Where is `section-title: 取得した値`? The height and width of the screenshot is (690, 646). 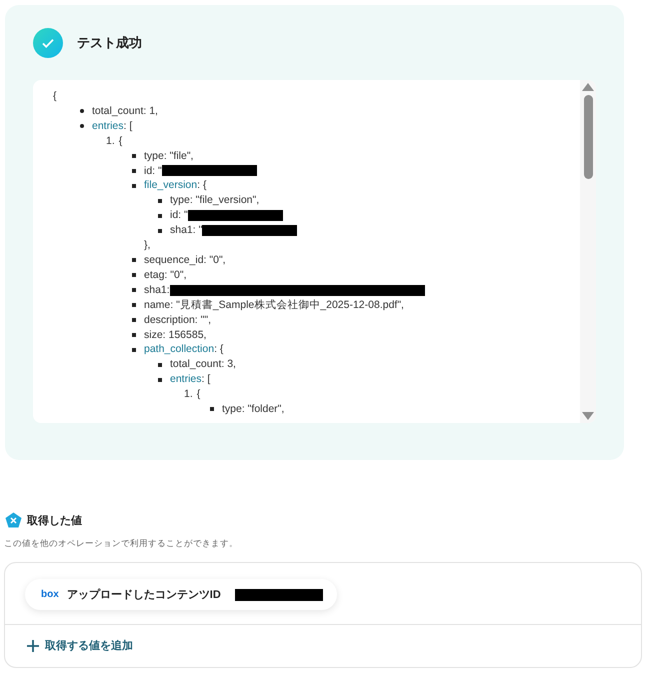
section-title: 取得した値 is located at coordinates (54, 521).